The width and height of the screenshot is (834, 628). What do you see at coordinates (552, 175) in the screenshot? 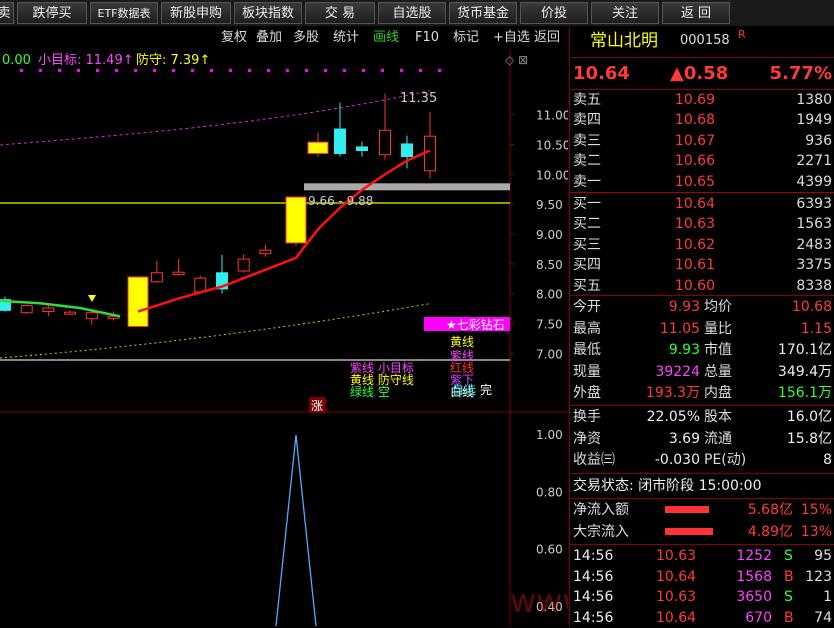
I see `y-axis-label: 10.00` at bounding box center [552, 175].